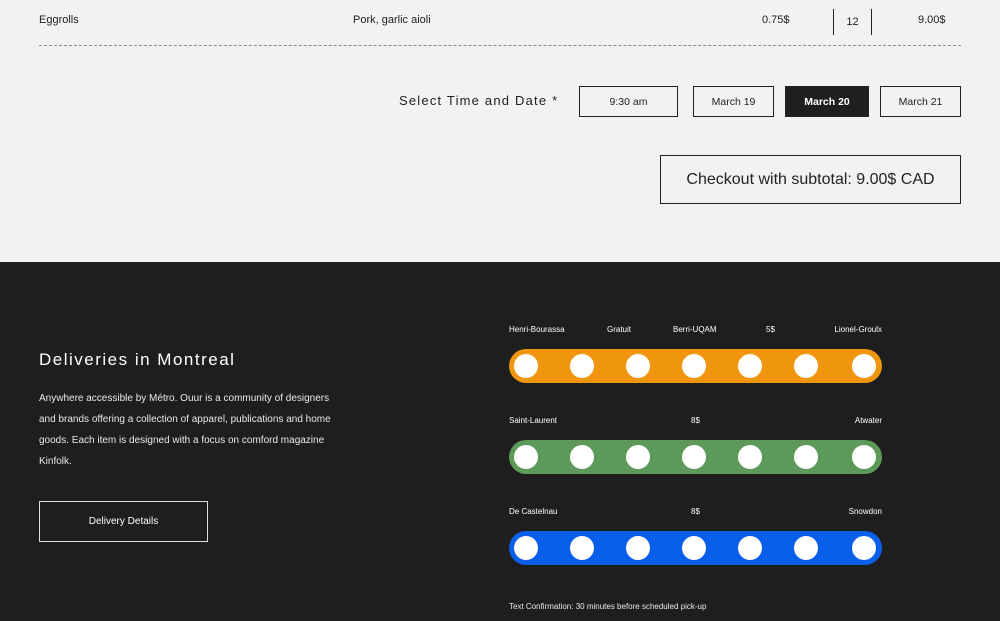 The width and height of the screenshot is (1000, 621). I want to click on delivery-details-button: Delivery Details, so click(123, 521).